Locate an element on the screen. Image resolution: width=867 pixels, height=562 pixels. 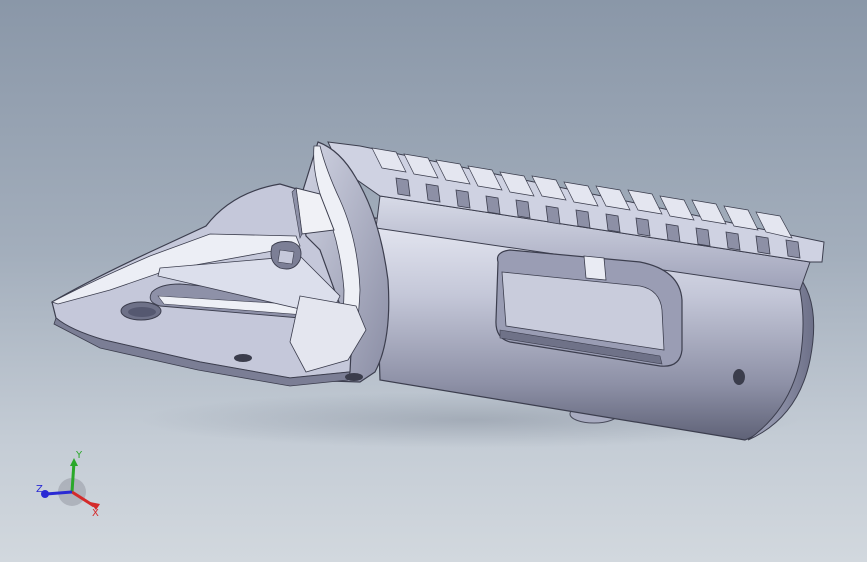
z-axis-icon is located at coordinates (59, 493).